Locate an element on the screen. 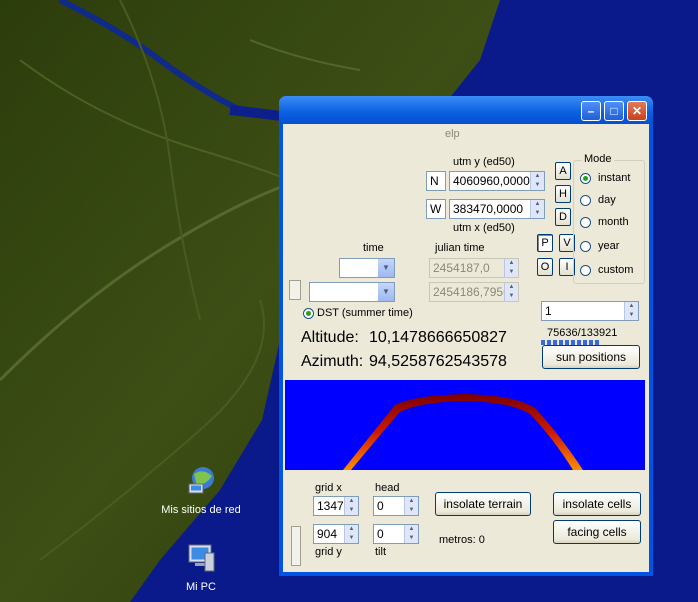 This screenshot has width=698, height=602. azimuth-value: 94,5258762543578 is located at coordinates (438, 361).